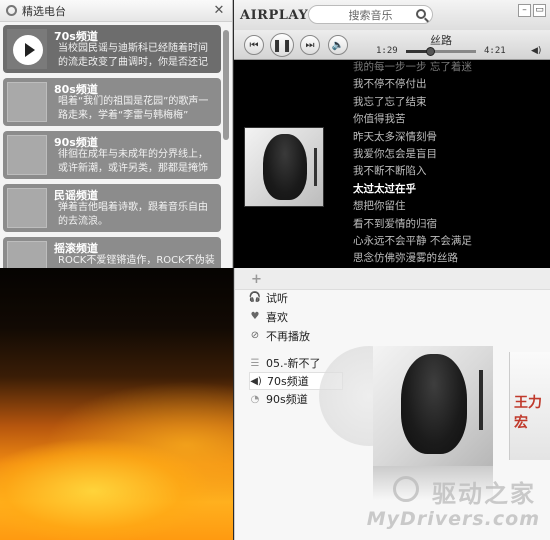  I want to click on lyric-line: 我不断不断陷入, so click(390, 171).